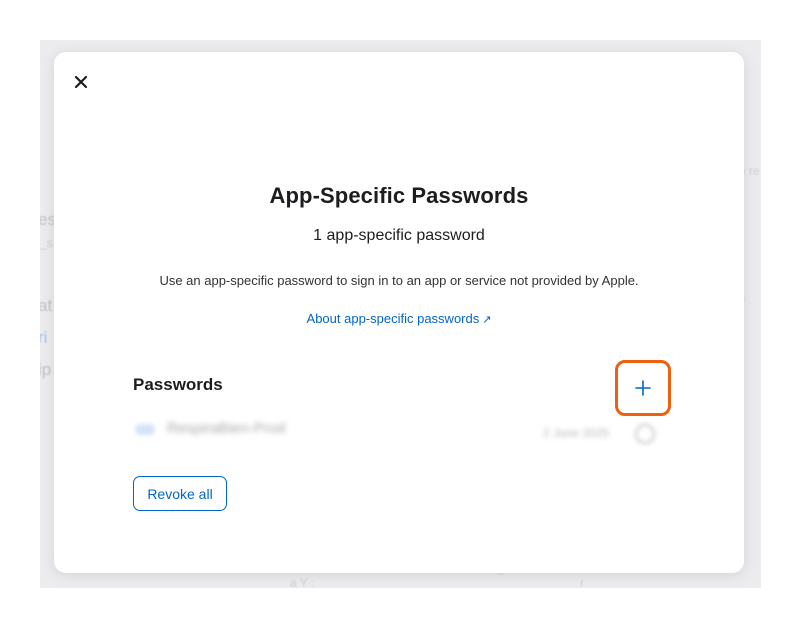 The width and height of the screenshot is (801, 628). What do you see at coordinates (145, 429) in the screenshot?
I see `key-icon` at bounding box center [145, 429].